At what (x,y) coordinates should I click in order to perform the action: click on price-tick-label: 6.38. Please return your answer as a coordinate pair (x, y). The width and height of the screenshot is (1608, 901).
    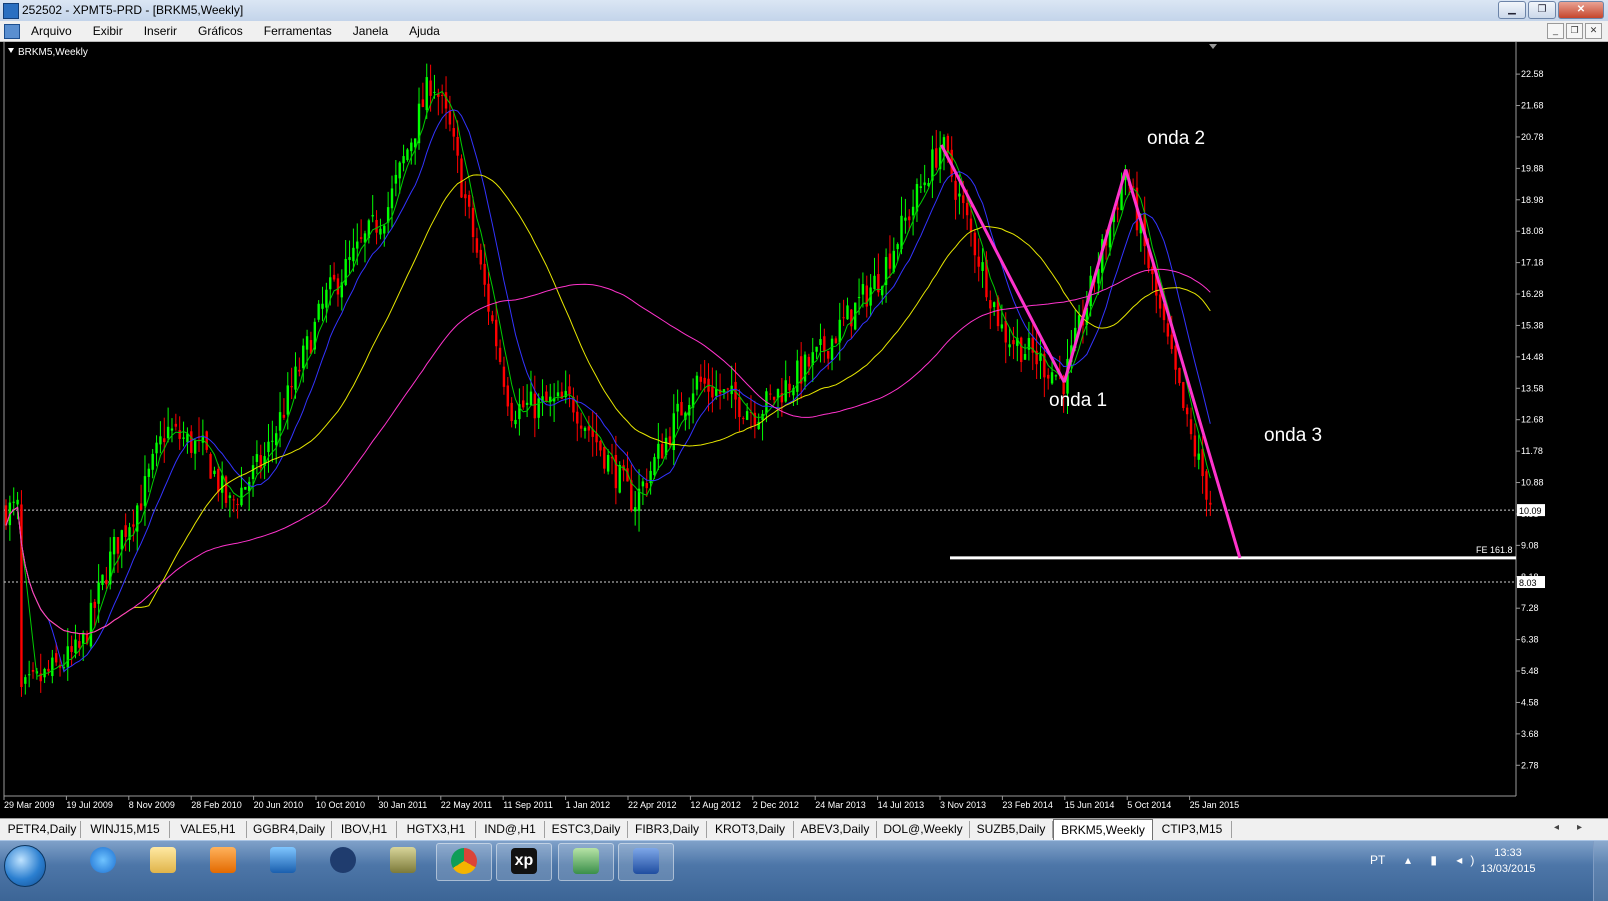
    Looking at the image, I should click on (1530, 640).